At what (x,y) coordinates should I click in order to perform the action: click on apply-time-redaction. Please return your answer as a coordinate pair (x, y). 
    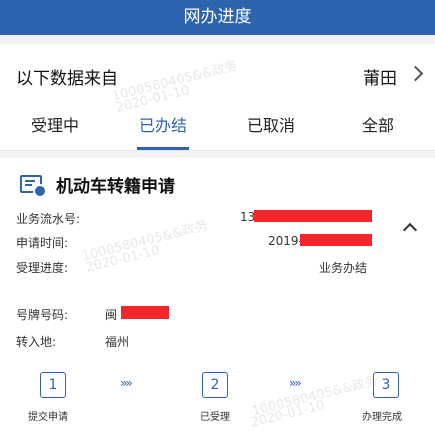
    Looking at the image, I should click on (336, 240).